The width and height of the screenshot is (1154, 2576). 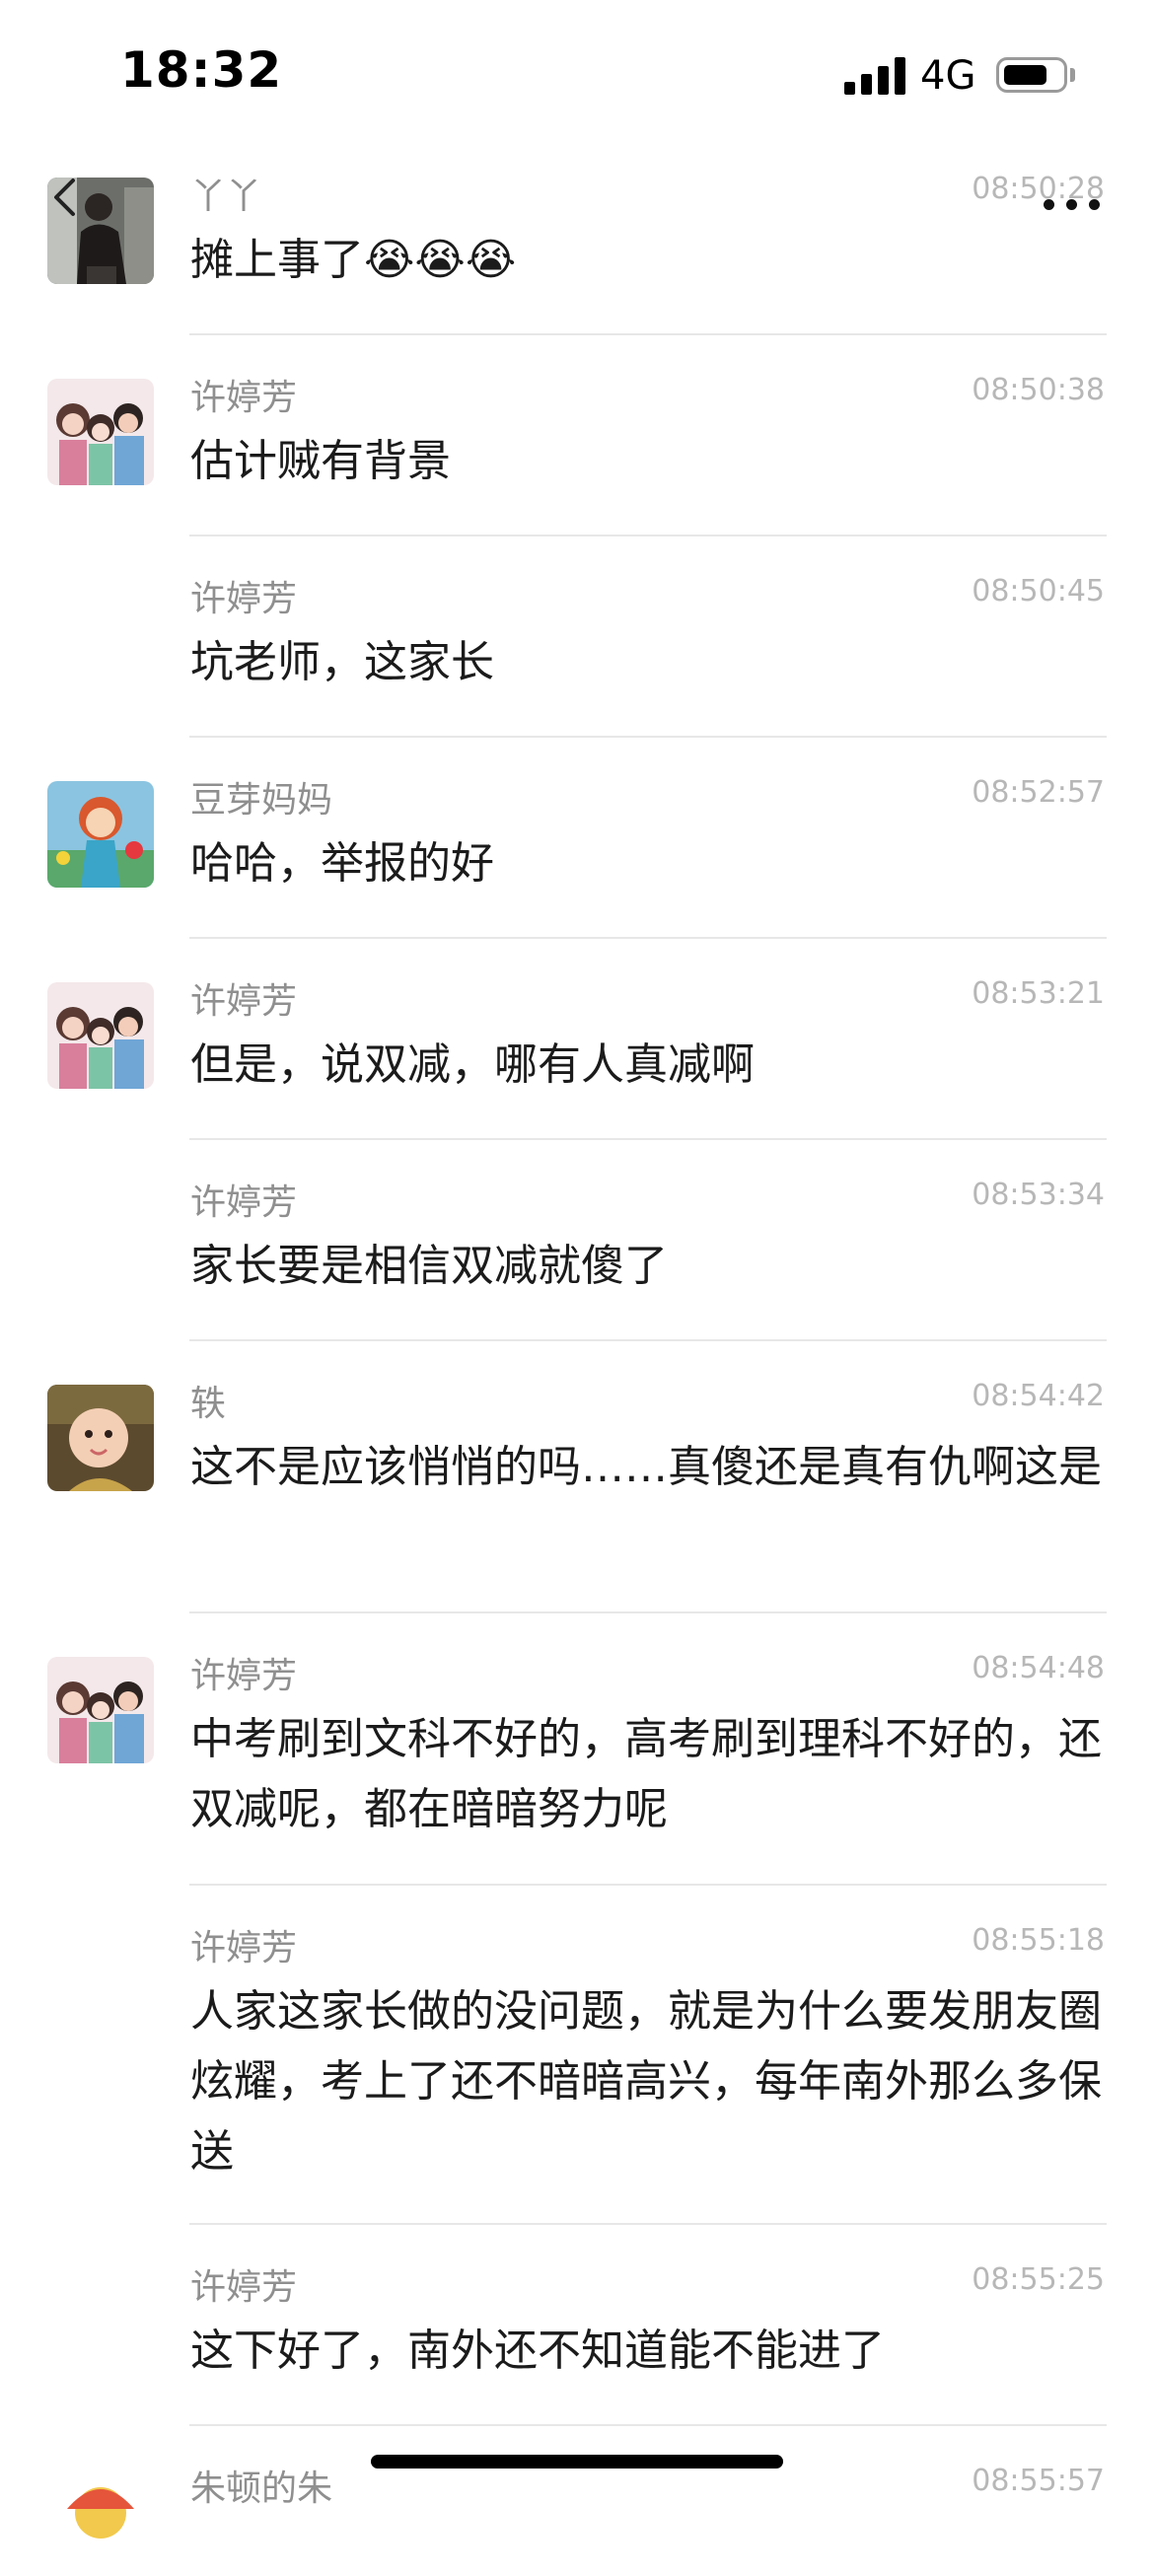 I want to click on girl-cartoon-avatar, so click(x=101, y=834).